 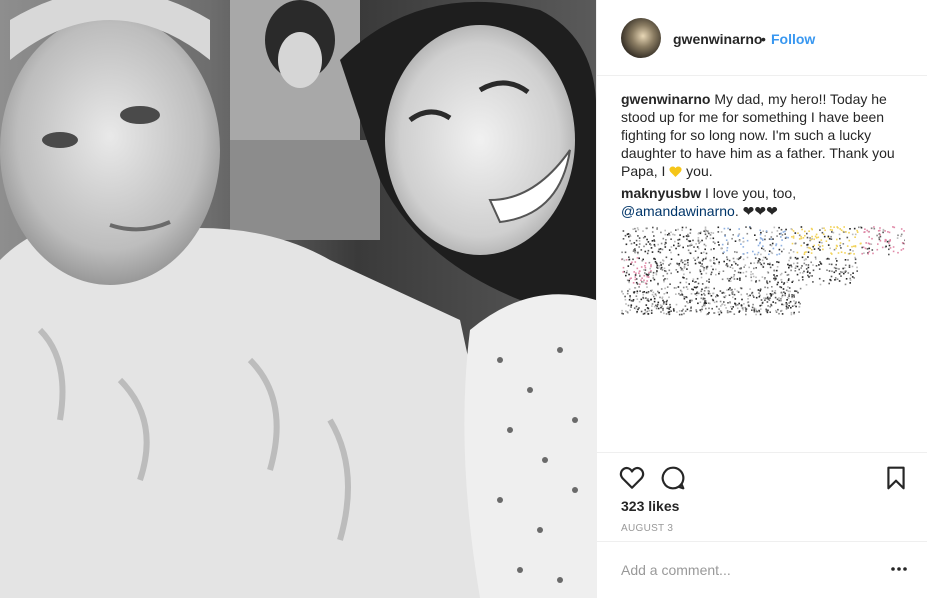 I want to click on follow-button: Follow, so click(x=793, y=39).